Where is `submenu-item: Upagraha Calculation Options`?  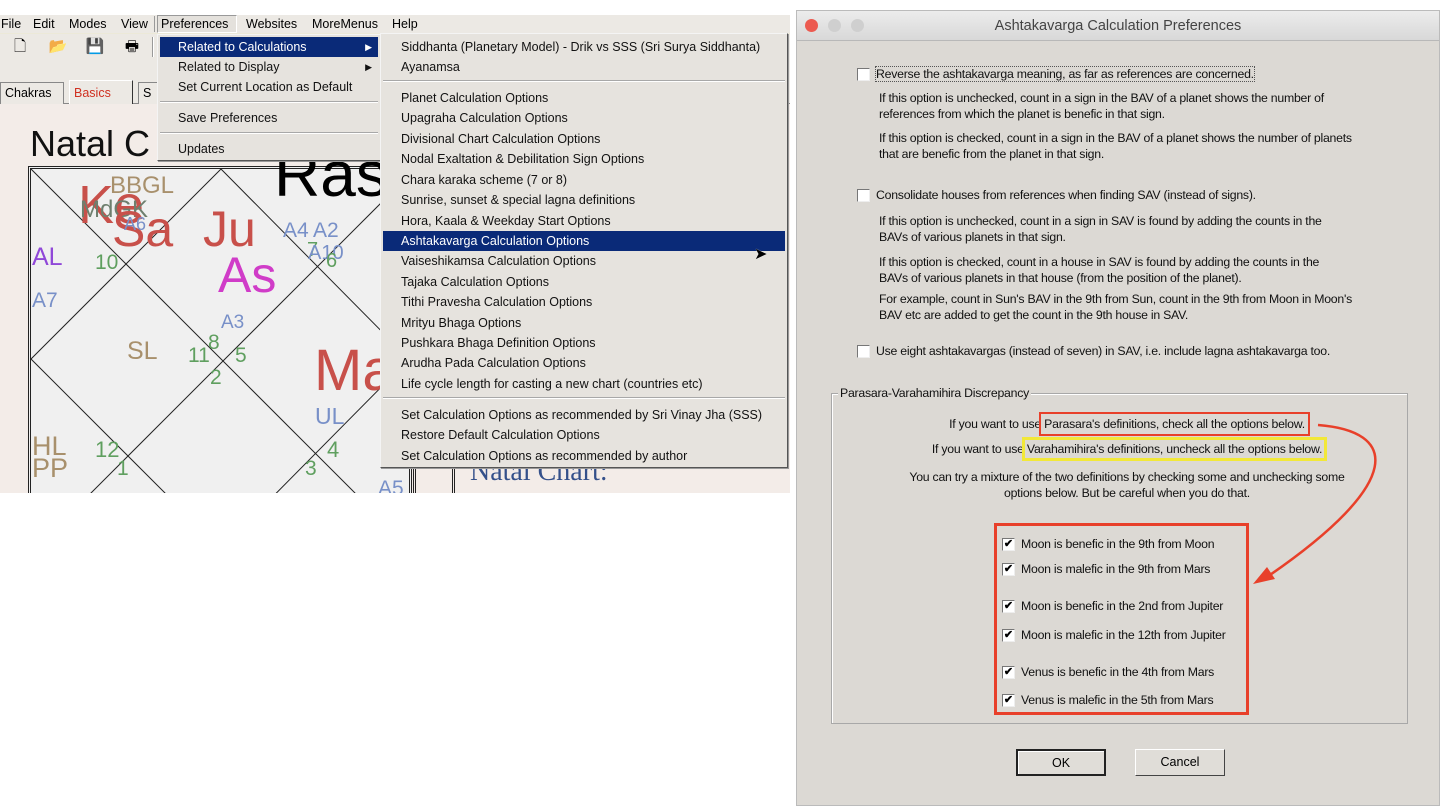 submenu-item: Upagraha Calculation Options is located at coordinates (584, 118).